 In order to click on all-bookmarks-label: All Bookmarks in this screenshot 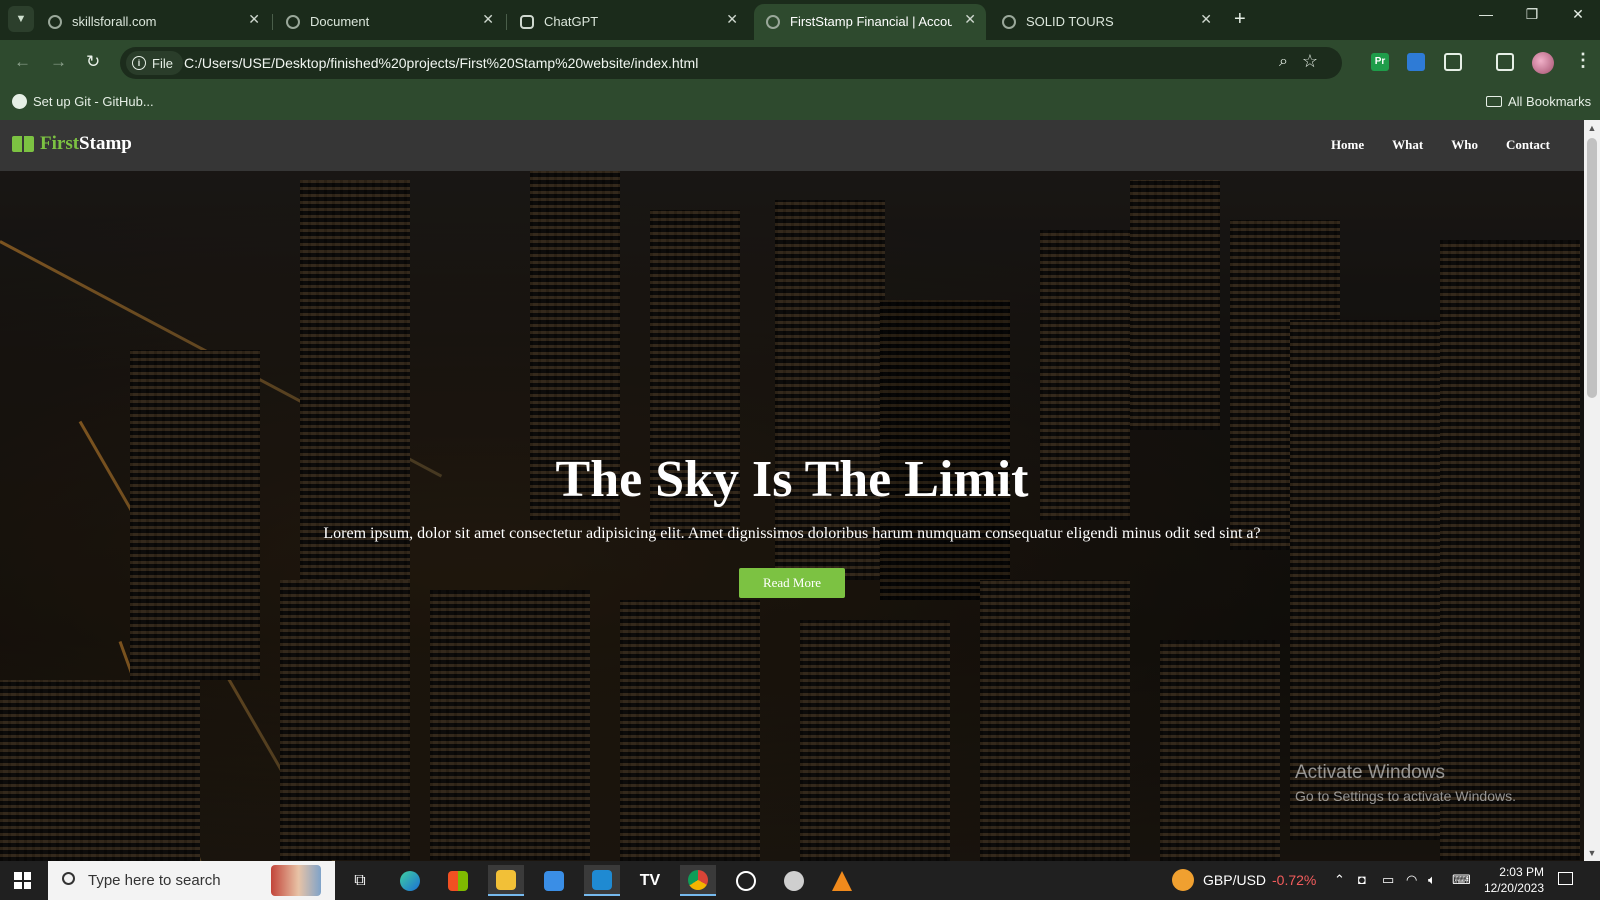, I will do `click(1550, 101)`.